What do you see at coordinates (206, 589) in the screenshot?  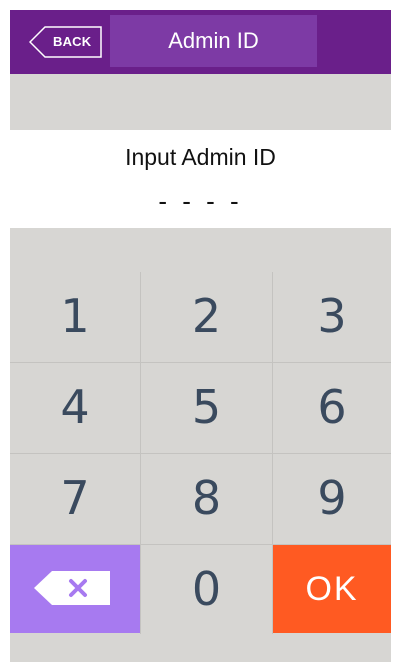 I see `key-0: 0` at bounding box center [206, 589].